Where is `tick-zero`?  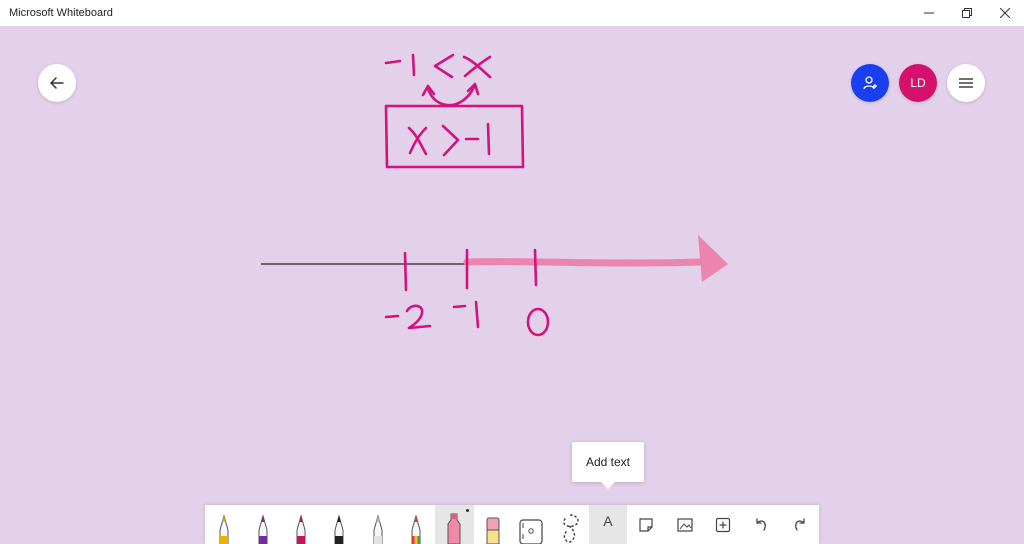
tick-zero is located at coordinates (535, 267).